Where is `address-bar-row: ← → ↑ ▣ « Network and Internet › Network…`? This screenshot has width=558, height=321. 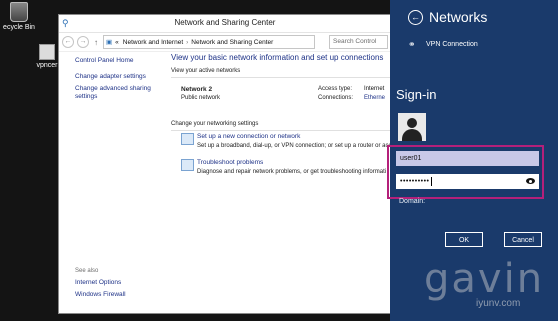
address-bar-row: ← → ↑ ▣ « Network and Internet › Network… is located at coordinates (225, 42).